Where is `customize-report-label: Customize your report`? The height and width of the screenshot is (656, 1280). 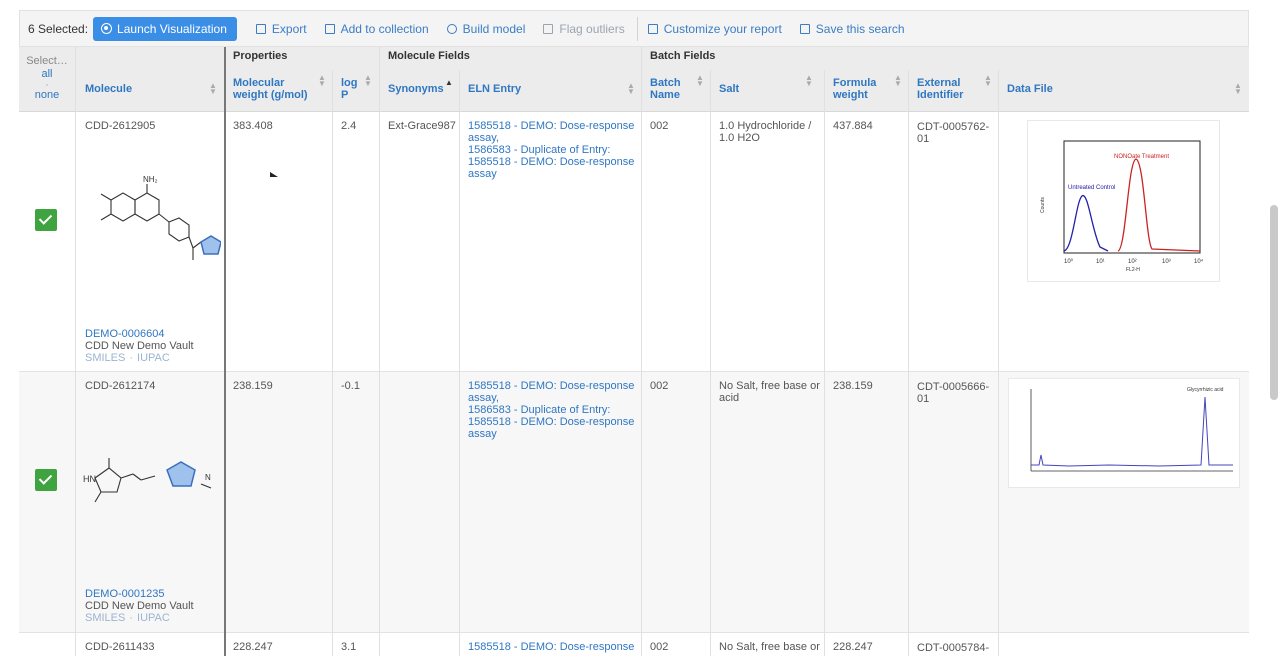 customize-report-label: Customize your report is located at coordinates (722, 28).